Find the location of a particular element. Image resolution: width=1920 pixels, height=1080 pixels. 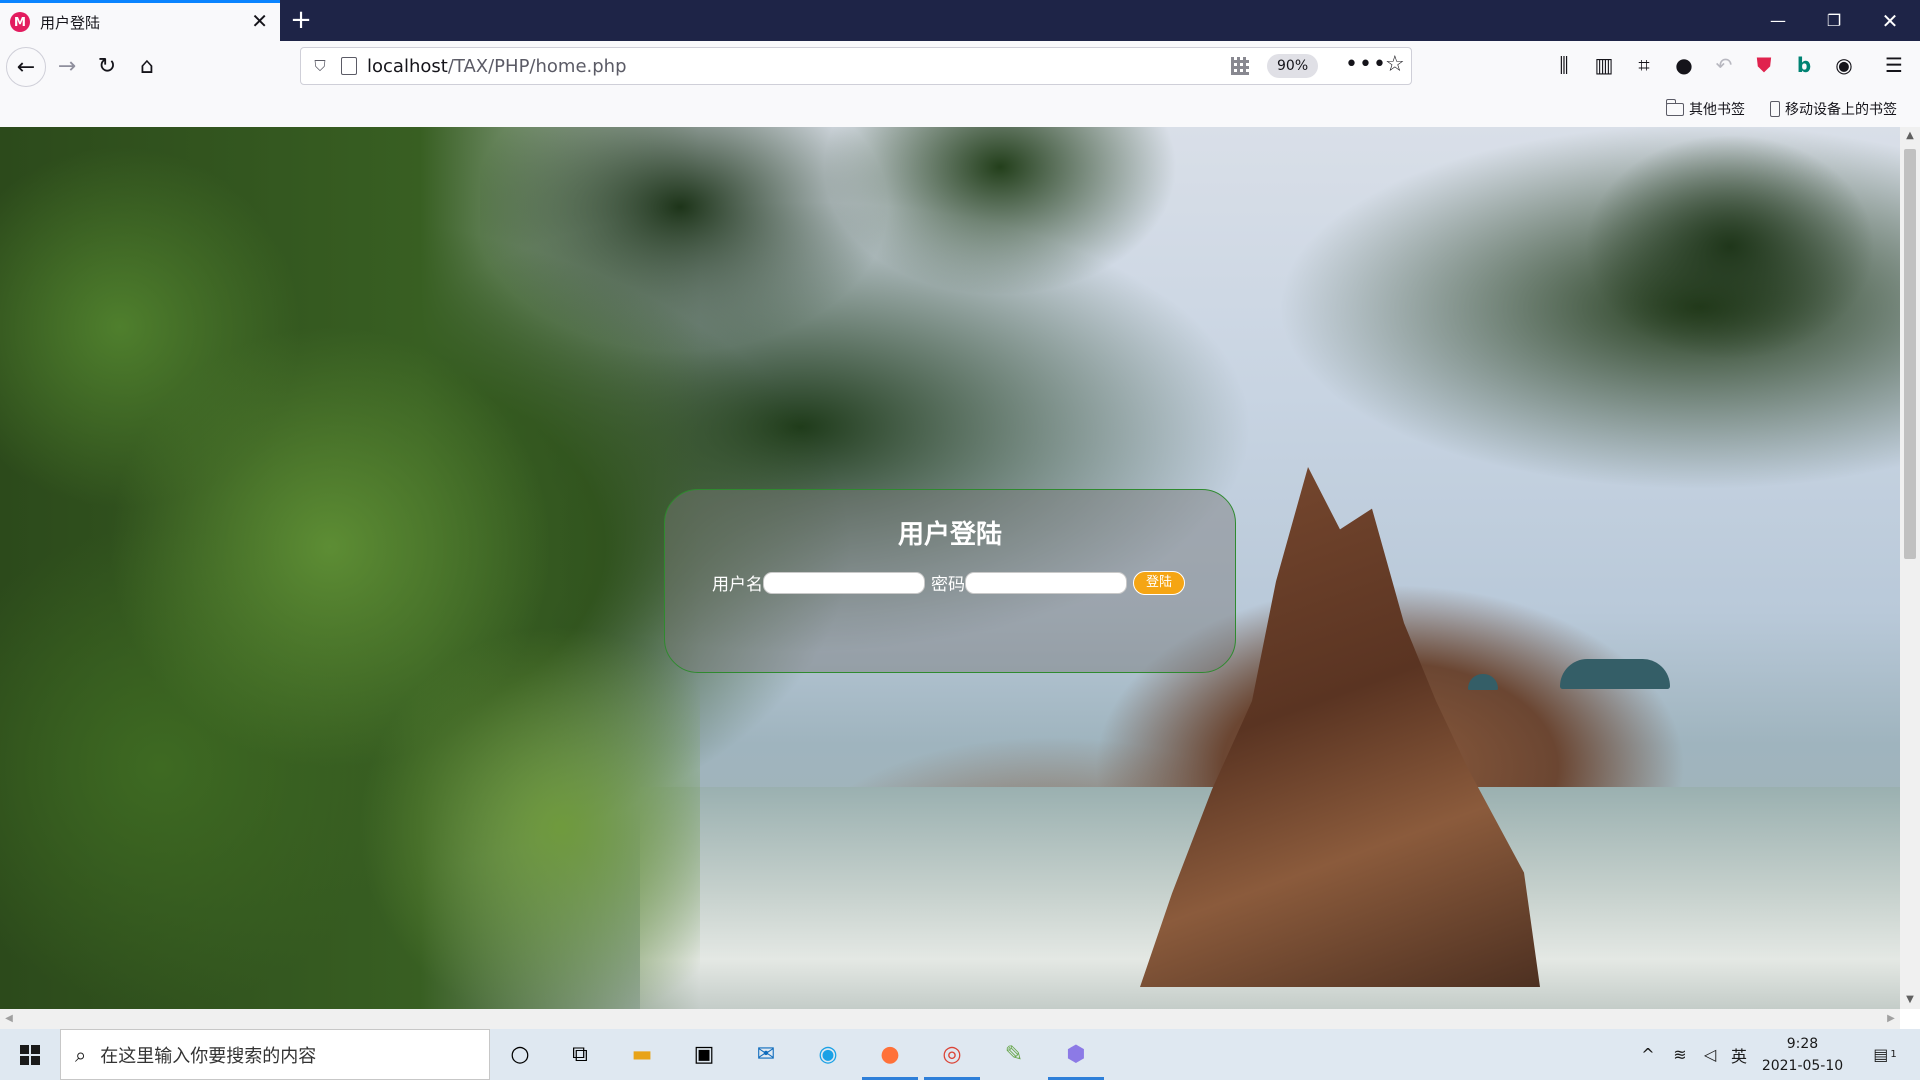

chrome-icon: ◎ is located at coordinates (952, 1054).